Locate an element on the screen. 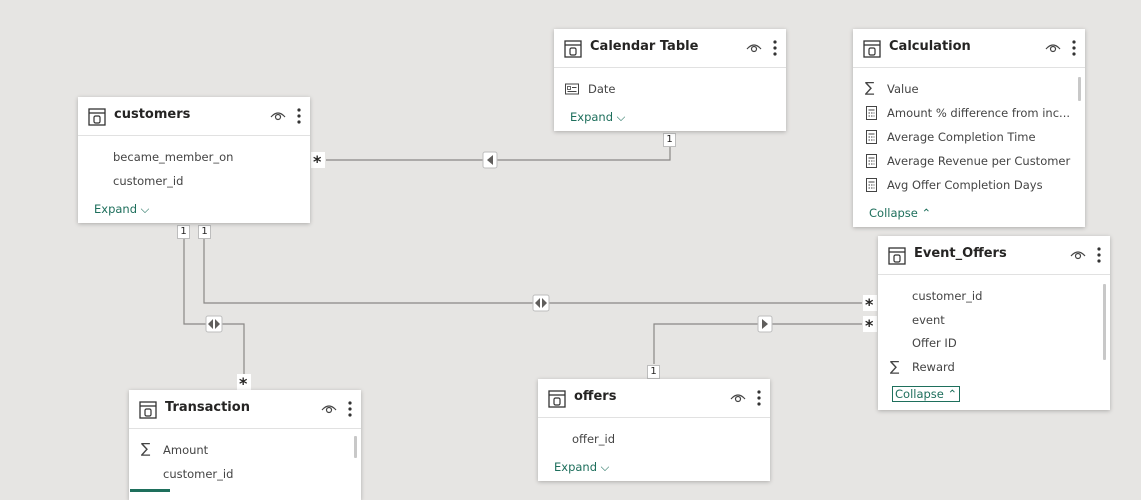  field-amount: Amount is located at coordinates (185, 450).